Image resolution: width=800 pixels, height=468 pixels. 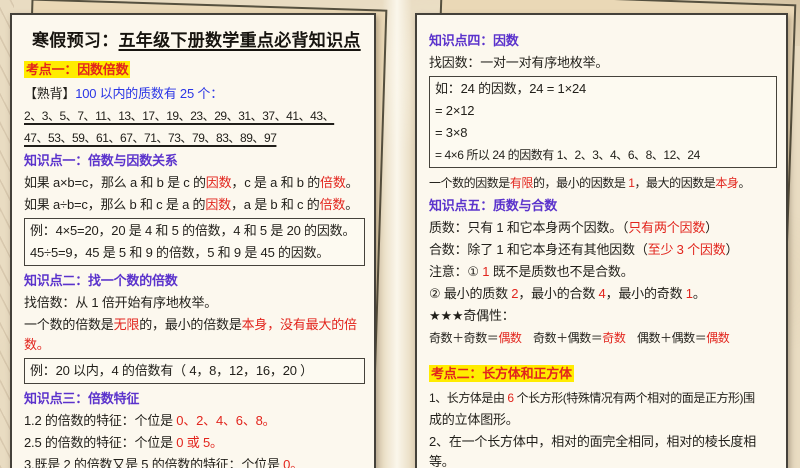 I want to click on text-segment: 2、3、5、7、11、13、17、19、23、29、31、37、41、43、, so click(x=179, y=116).